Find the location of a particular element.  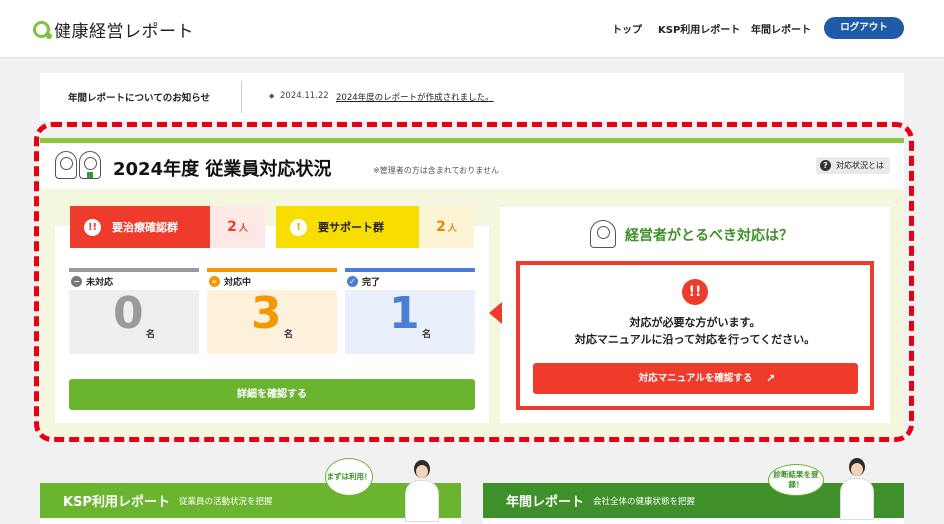

action-message-line2: 対応マニュアルに沿って対応を行ってください。 is located at coordinates (695, 339).